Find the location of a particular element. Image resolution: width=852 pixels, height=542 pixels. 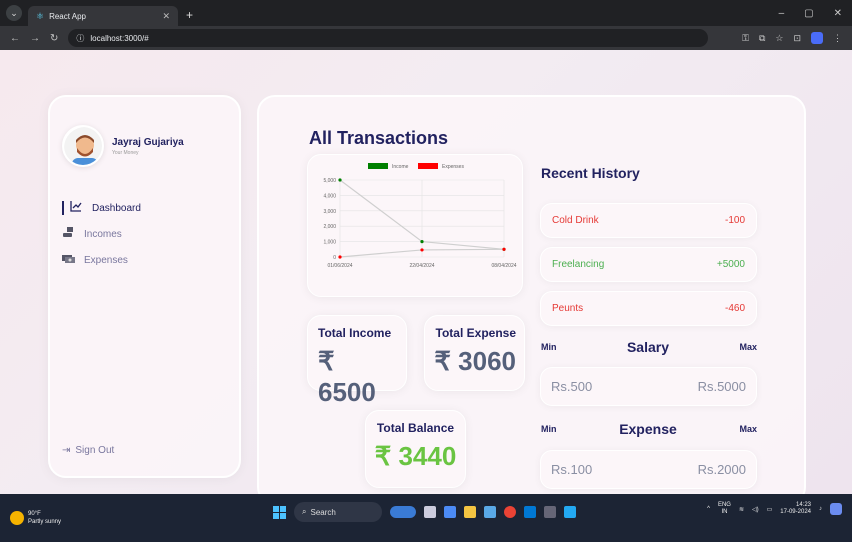

history-title: Cold Drink is located at coordinates (575, 220).